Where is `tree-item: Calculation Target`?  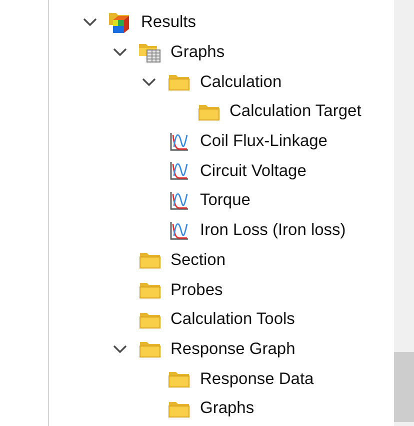 tree-item: Calculation Target is located at coordinates (296, 112).